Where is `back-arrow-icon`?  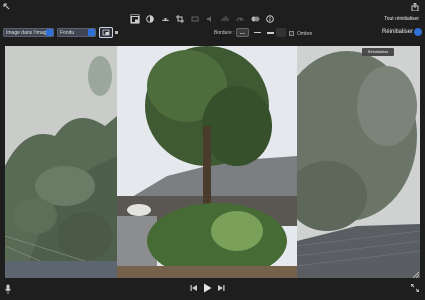 back-arrow-icon is located at coordinates (7, 7).